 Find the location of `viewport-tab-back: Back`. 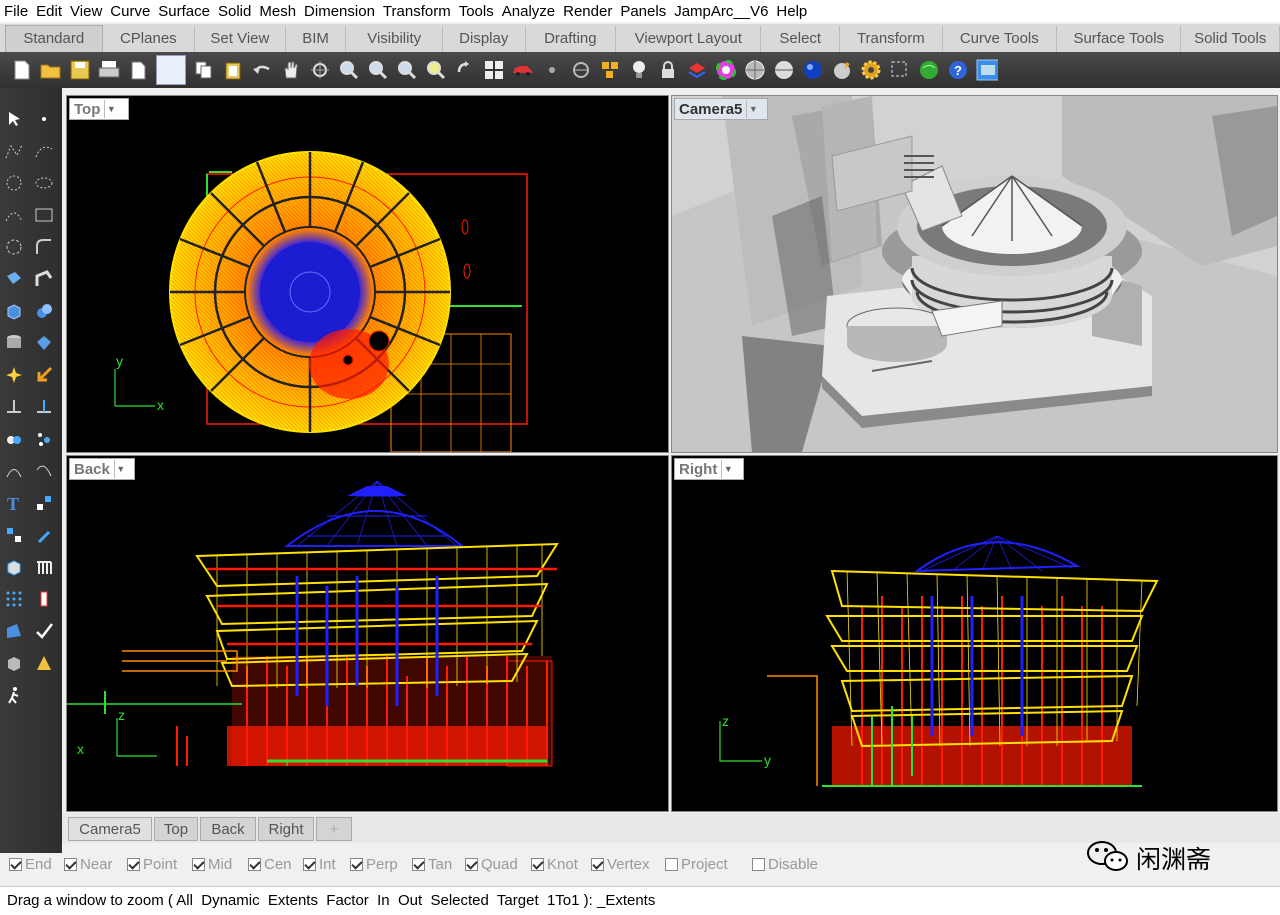

viewport-tab-back: Back is located at coordinates (228, 829).